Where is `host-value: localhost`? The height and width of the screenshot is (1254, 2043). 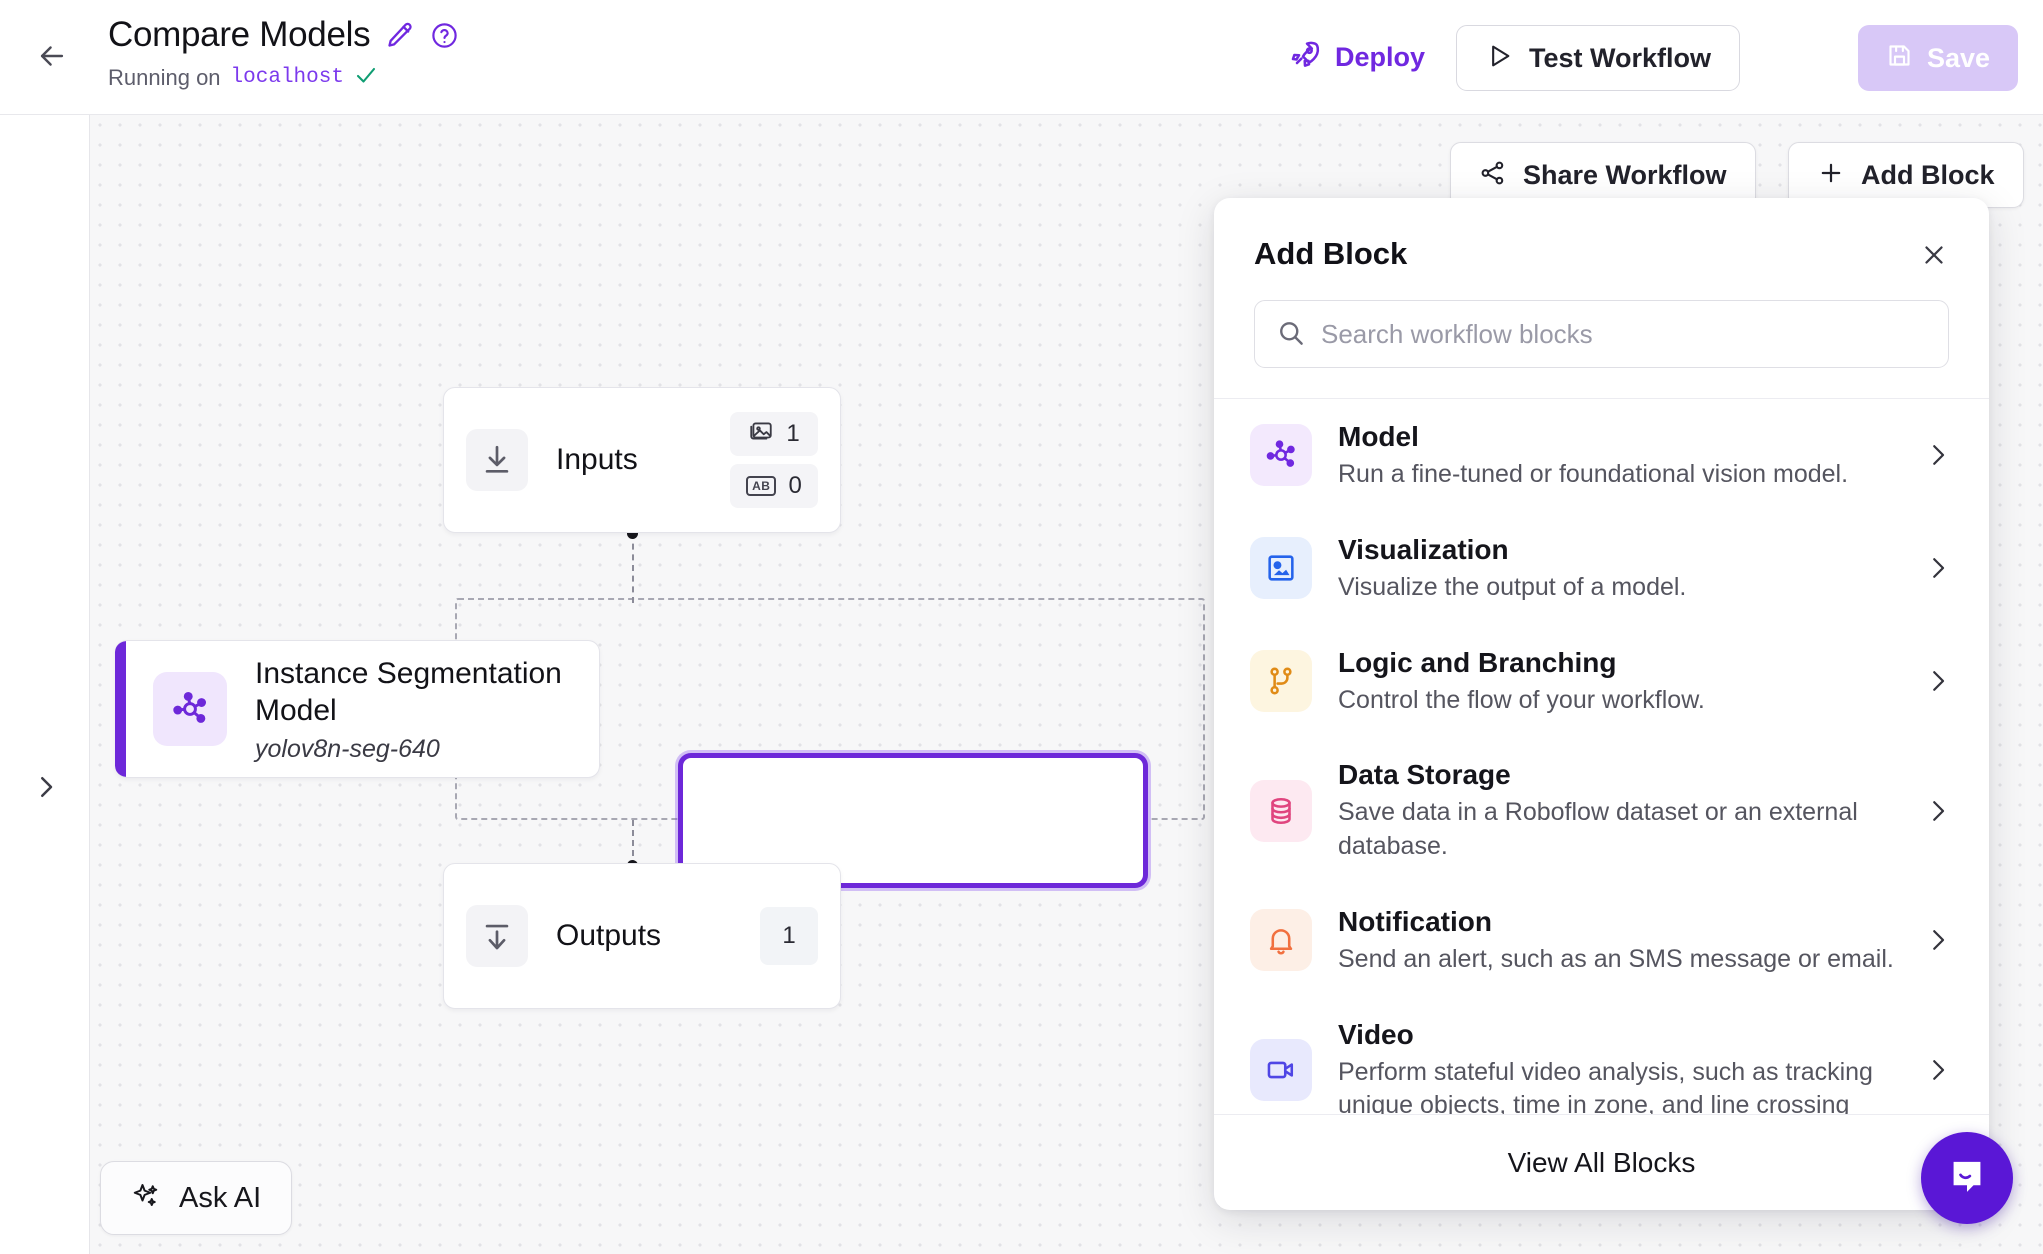
host-value: localhost is located at coordinates (287, 77).